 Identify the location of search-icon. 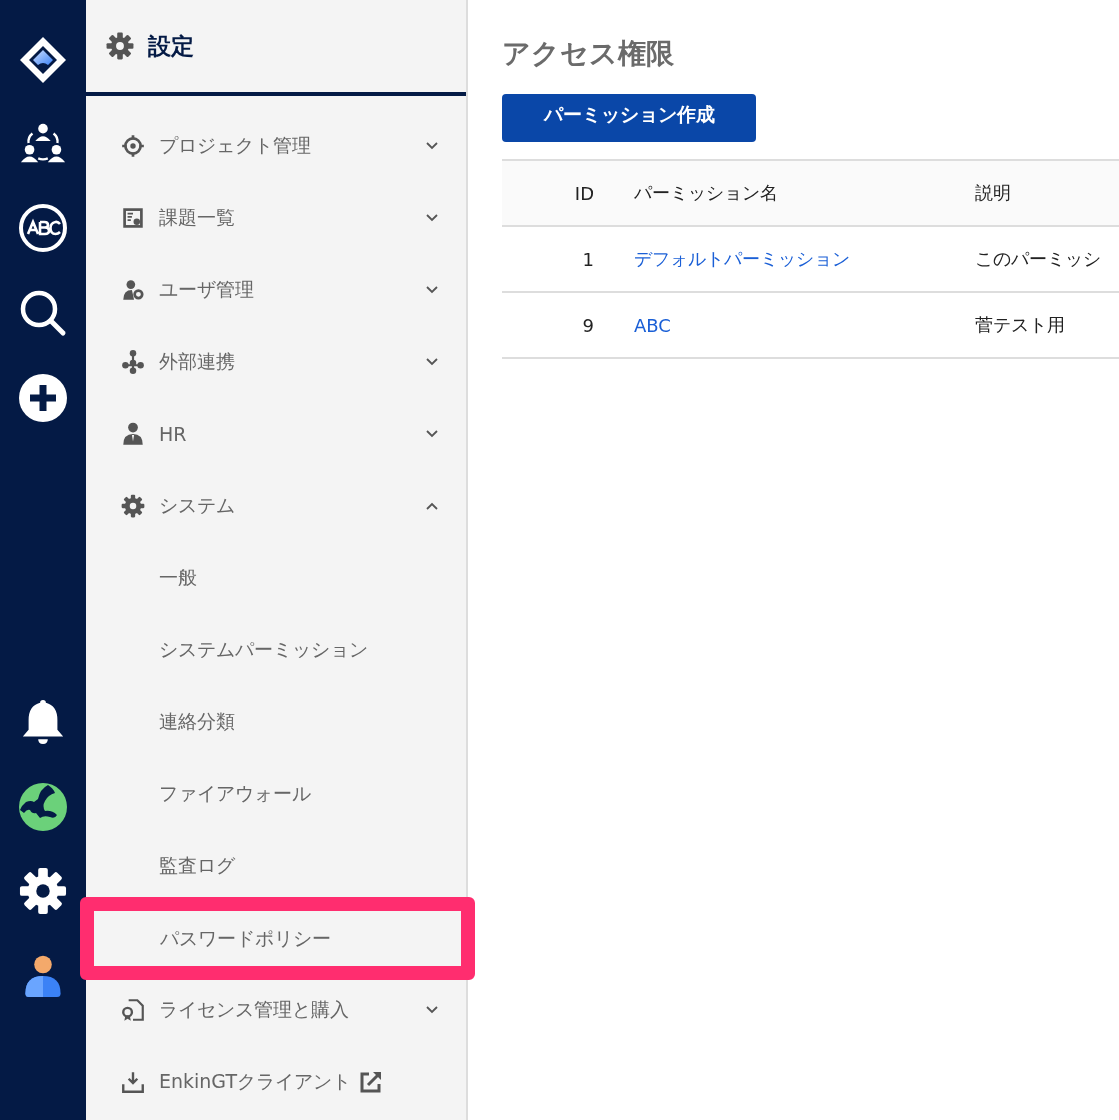
(43, 313).